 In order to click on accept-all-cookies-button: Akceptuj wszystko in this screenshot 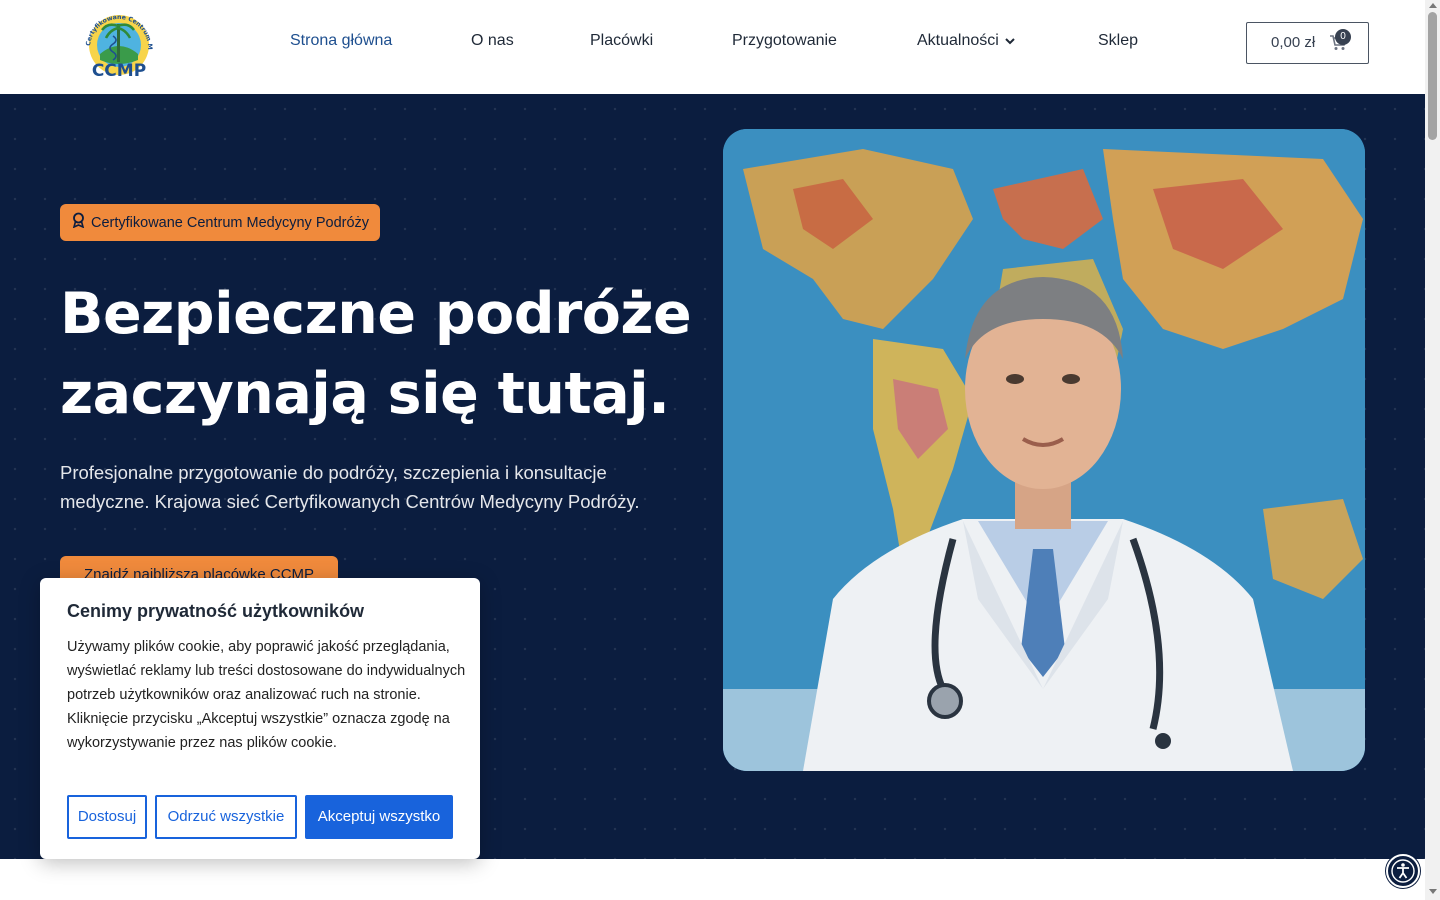, I will do `click(379, 817)`.